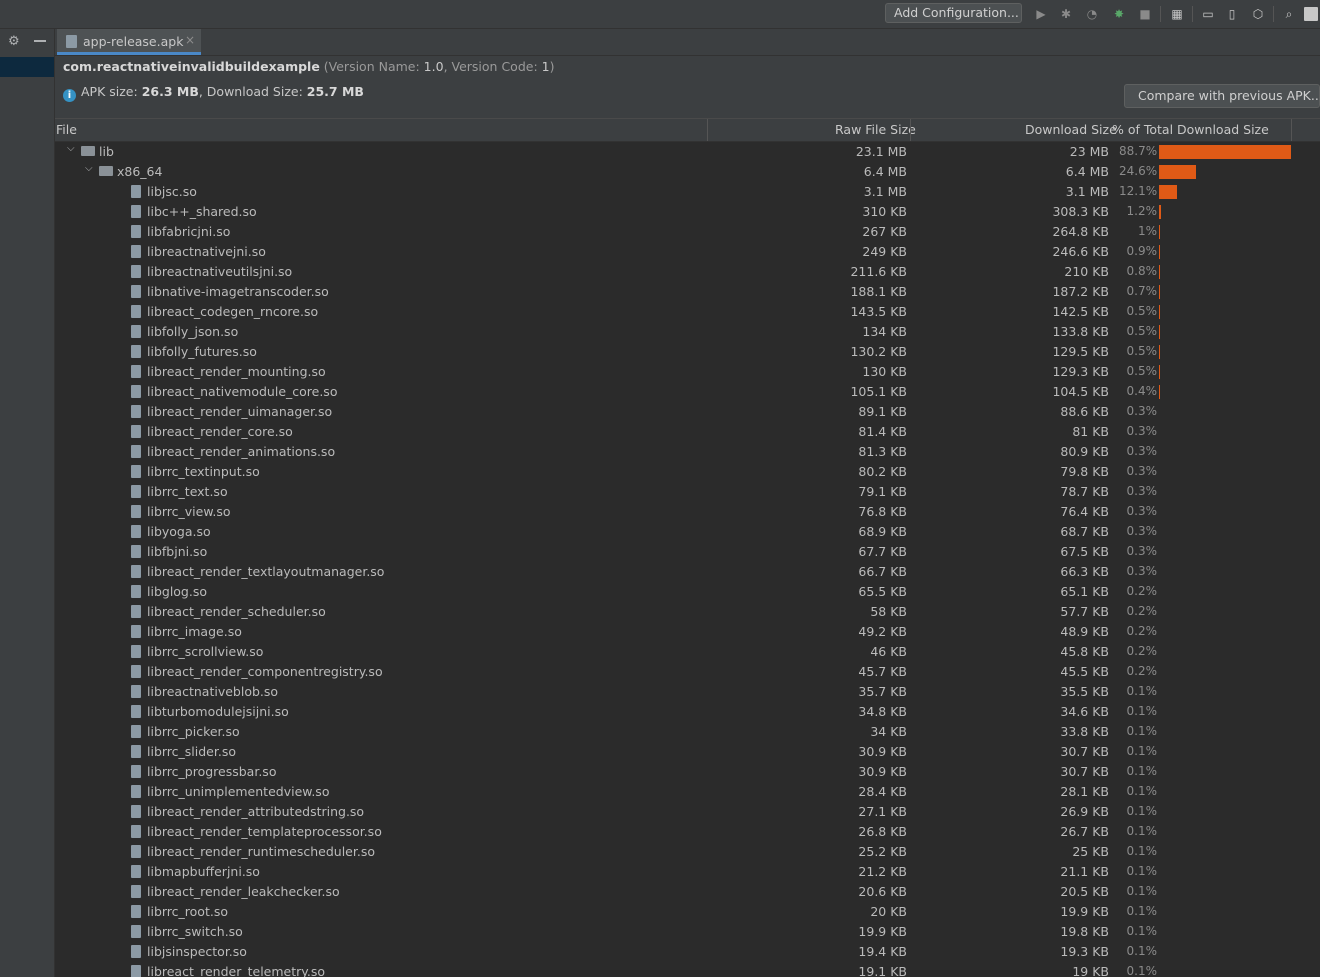 The height and width of the screenshot is (977, 1320). Describe the element at coordinates (687, 912) in the screenshot. I see `table-row: librrc_root.so 20 KB 19.9 KB 0.1%` at that location.